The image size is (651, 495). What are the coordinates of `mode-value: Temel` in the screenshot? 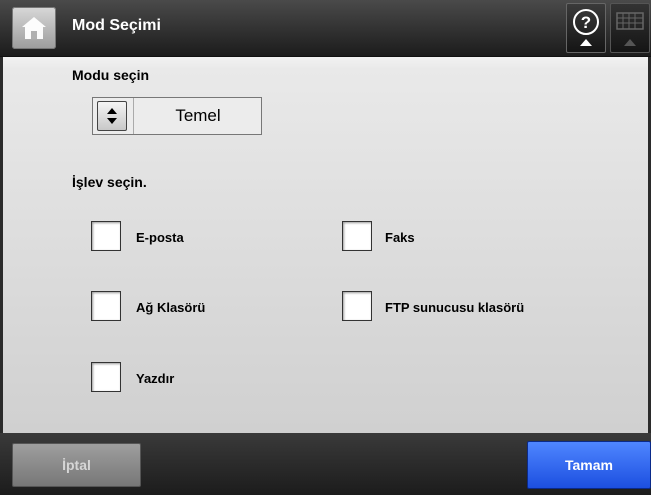 It's located at (197, 116).